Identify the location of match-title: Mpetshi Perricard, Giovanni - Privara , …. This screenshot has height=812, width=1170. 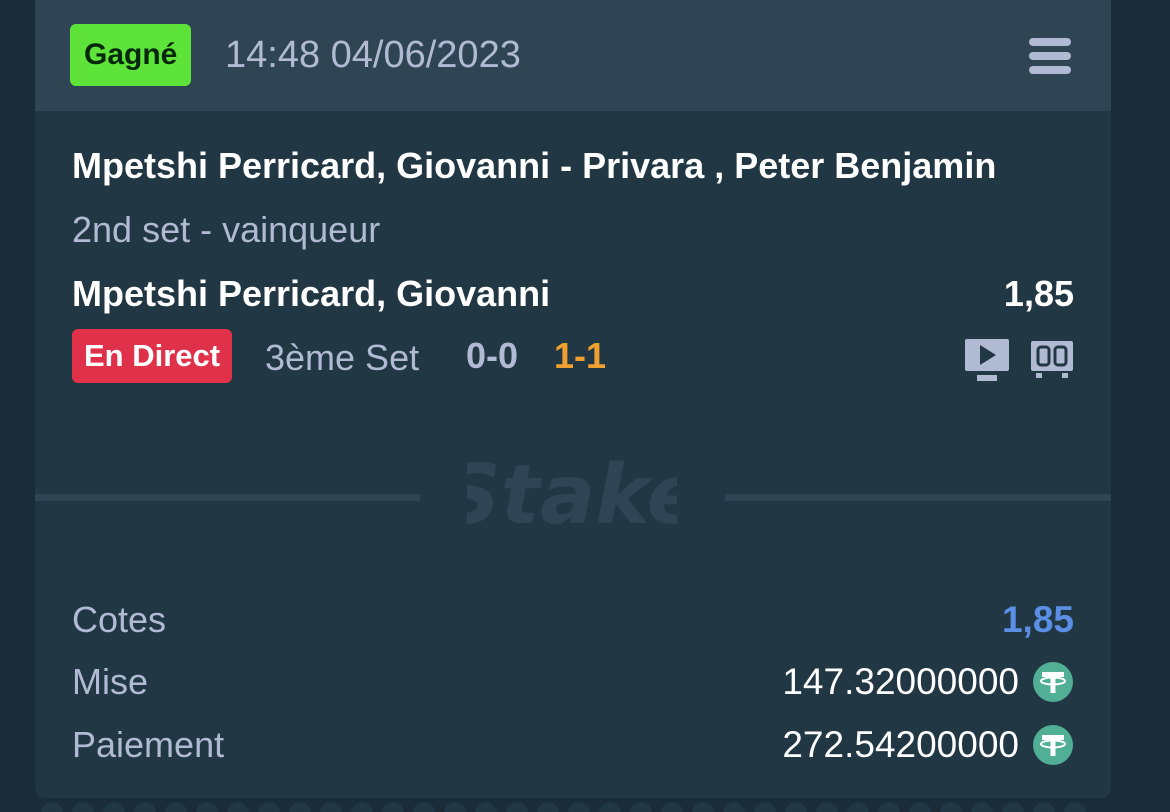
(534, 165).